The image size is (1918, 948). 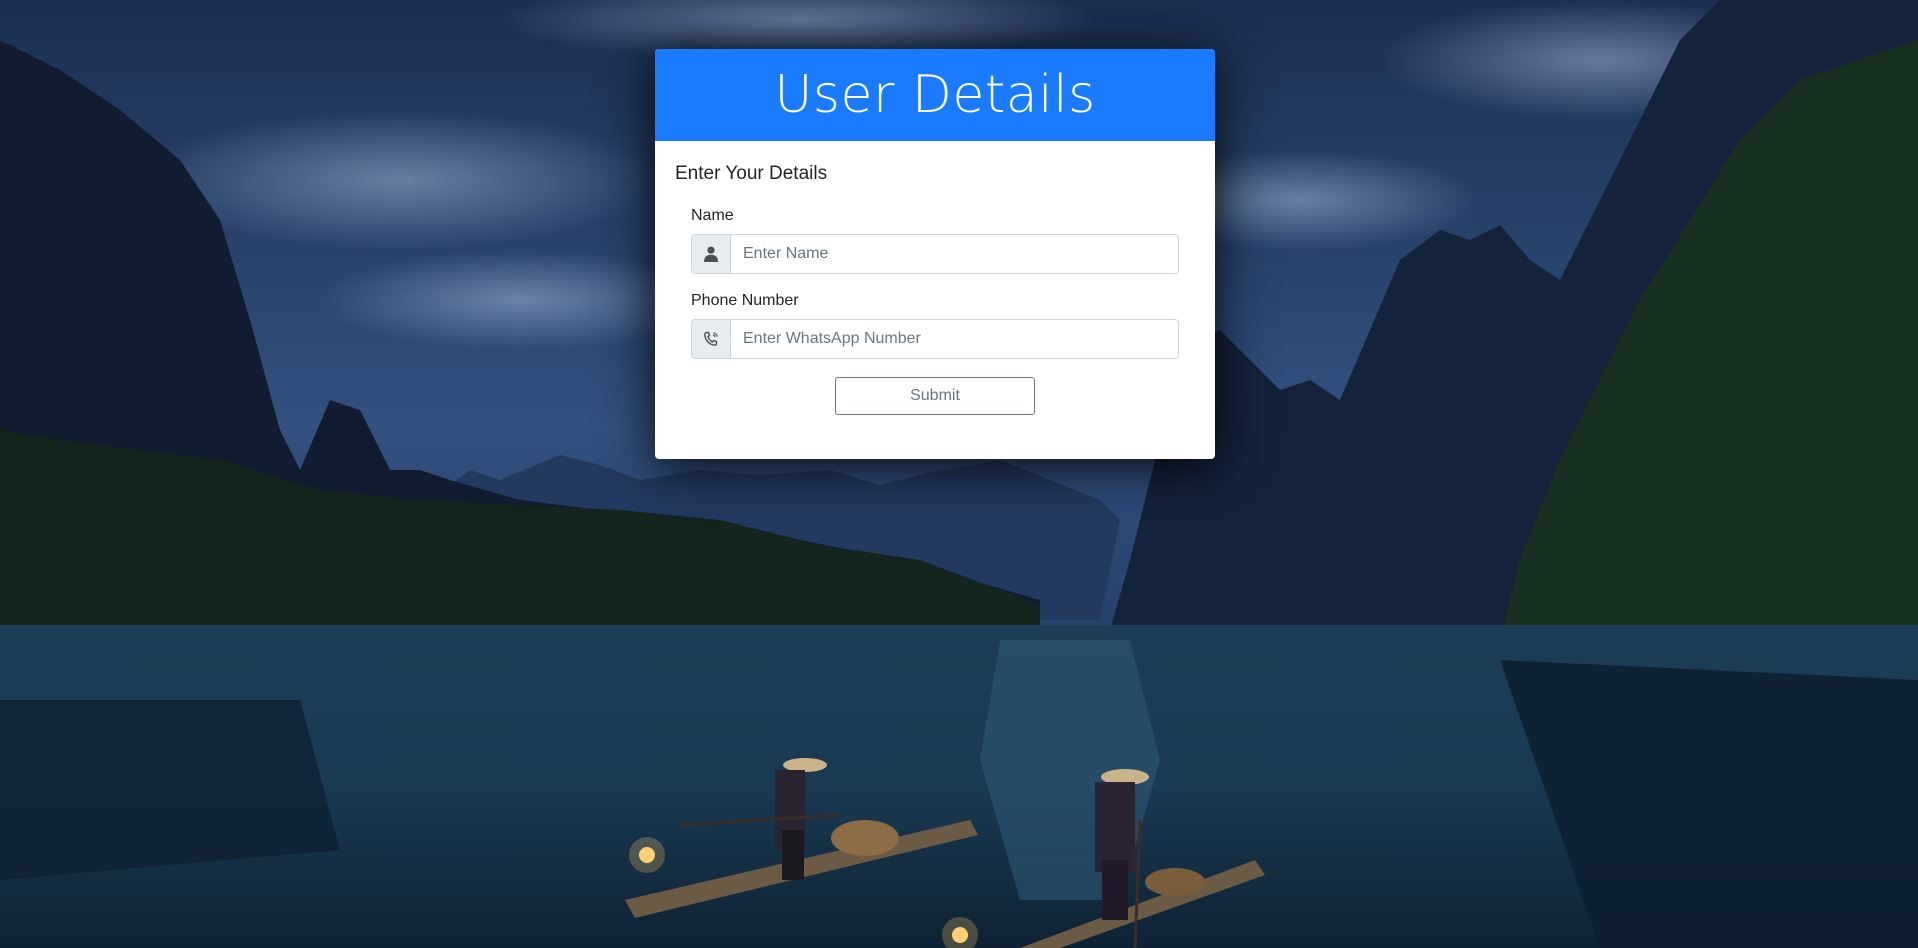 I want to click on name-field-group: Name, so click(x=935, y=240).